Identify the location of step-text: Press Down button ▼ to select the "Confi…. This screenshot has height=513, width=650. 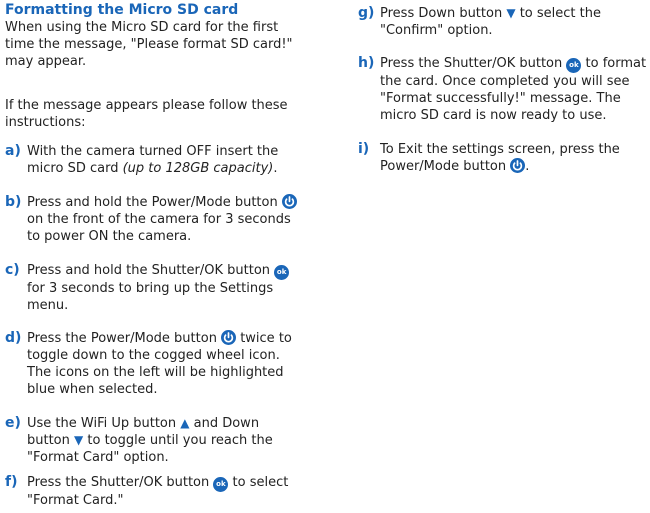
(504, 22).